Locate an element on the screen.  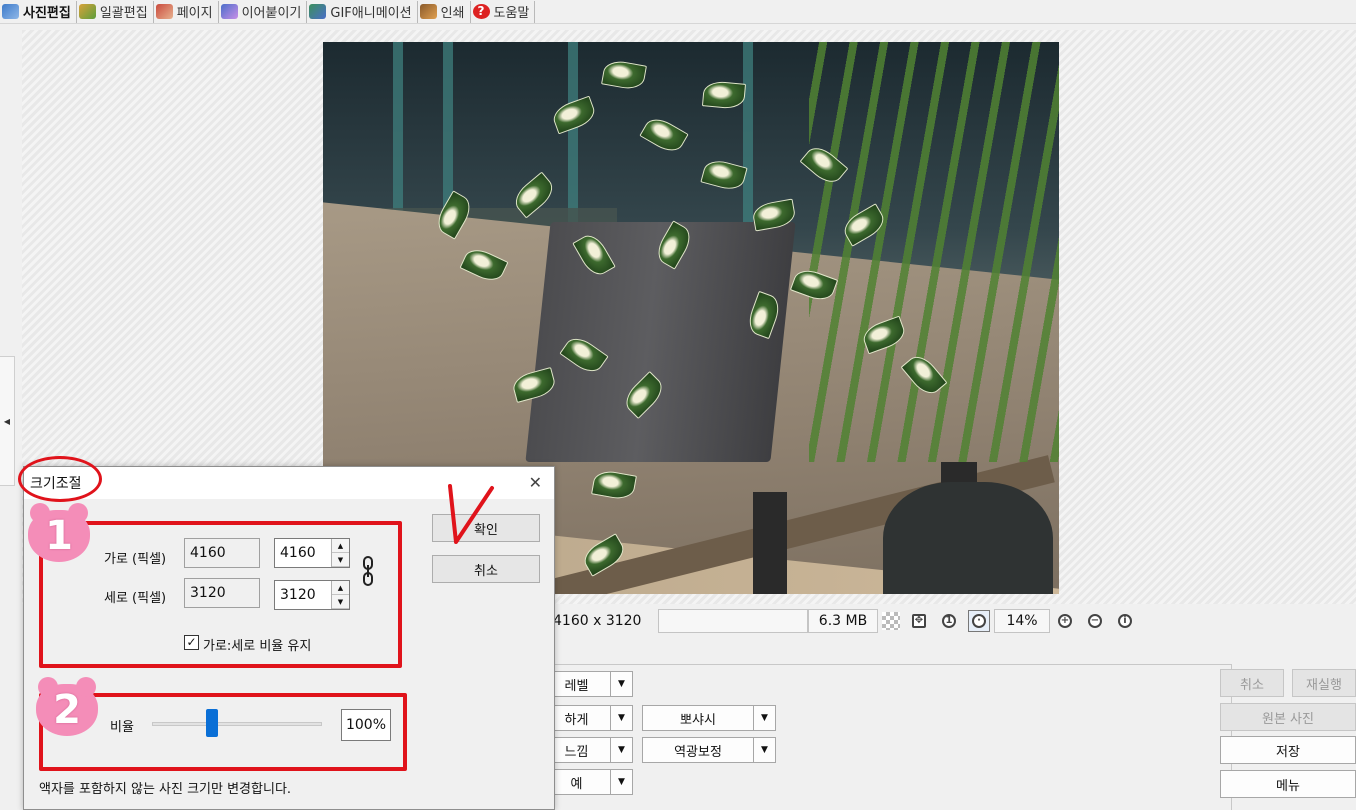
tab-photo-edit: 사진편집 is located at coordinates (38, 11).